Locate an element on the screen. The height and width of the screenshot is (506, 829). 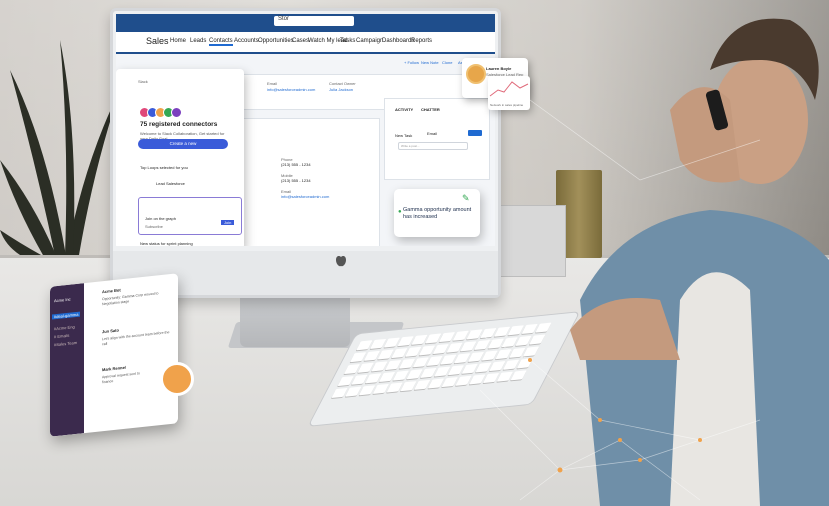
message-author: Jun Sato is located at coordinates (110, 331).